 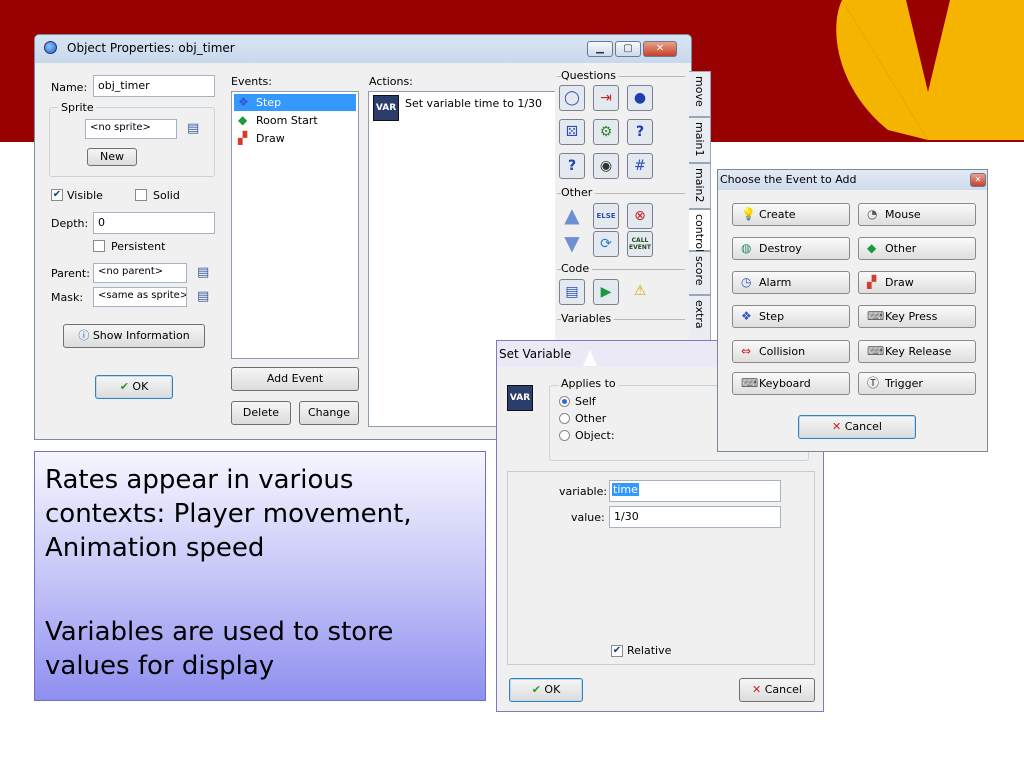 I want to click on end-block-icon: ▼, so click(x=572, y=244).